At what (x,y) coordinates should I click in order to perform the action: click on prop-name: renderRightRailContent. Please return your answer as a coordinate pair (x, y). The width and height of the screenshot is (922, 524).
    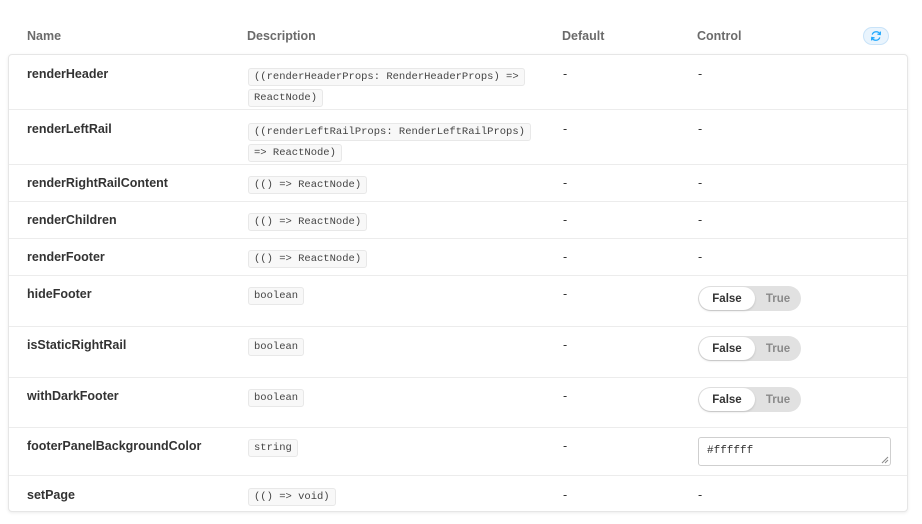
    Looking at the image, I should click on (97, 183).